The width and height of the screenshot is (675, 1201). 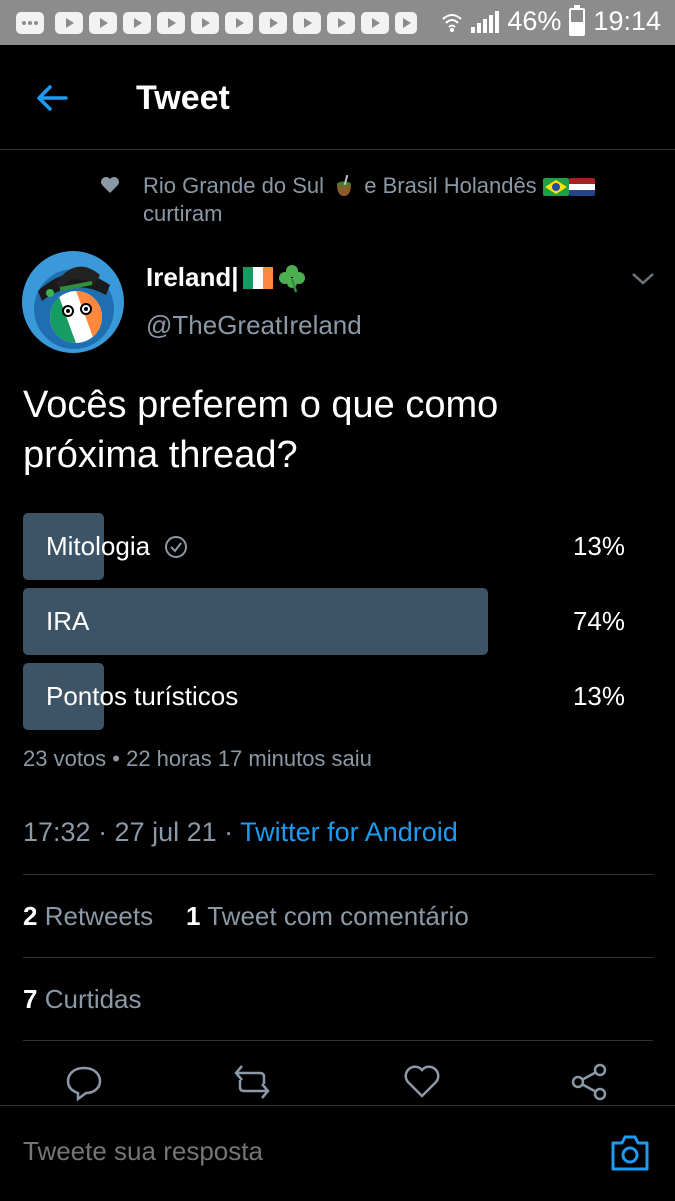 I want to click on battery-percent: 46%, so click(x=534, y=21).